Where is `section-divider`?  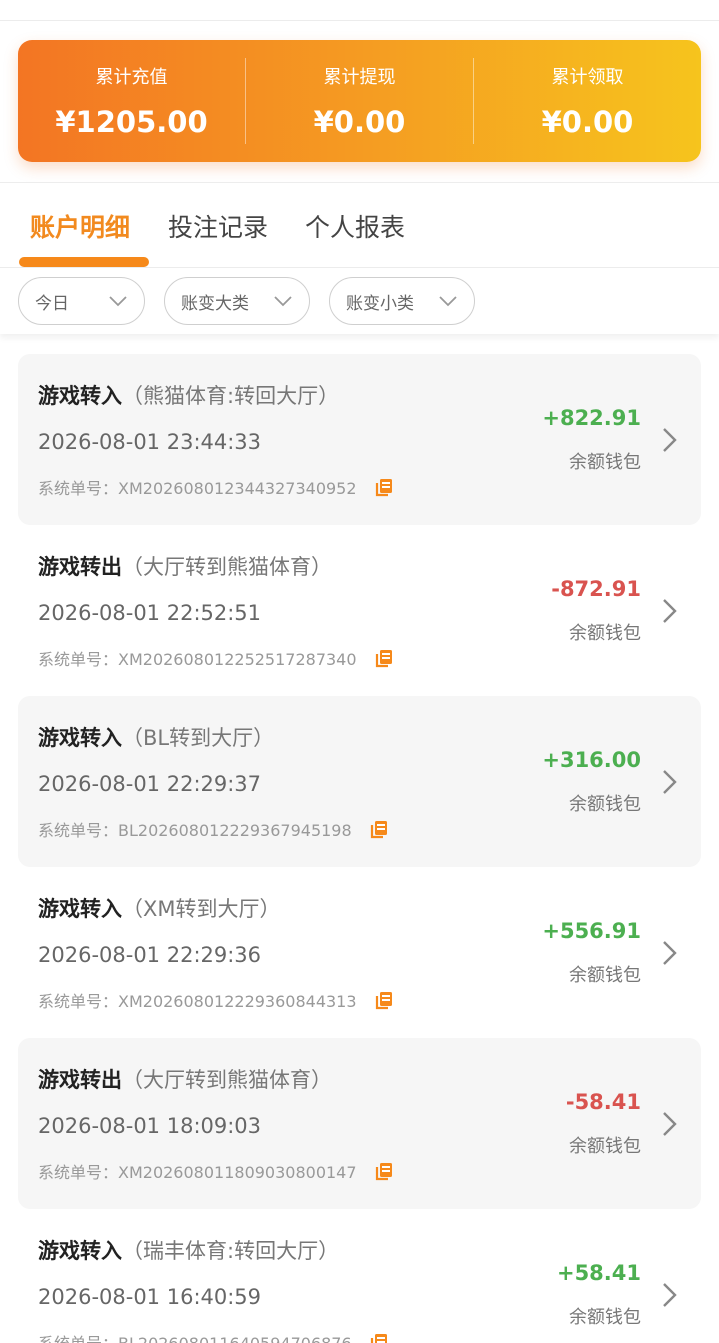 section-divider is located at coordinates (359, 182).